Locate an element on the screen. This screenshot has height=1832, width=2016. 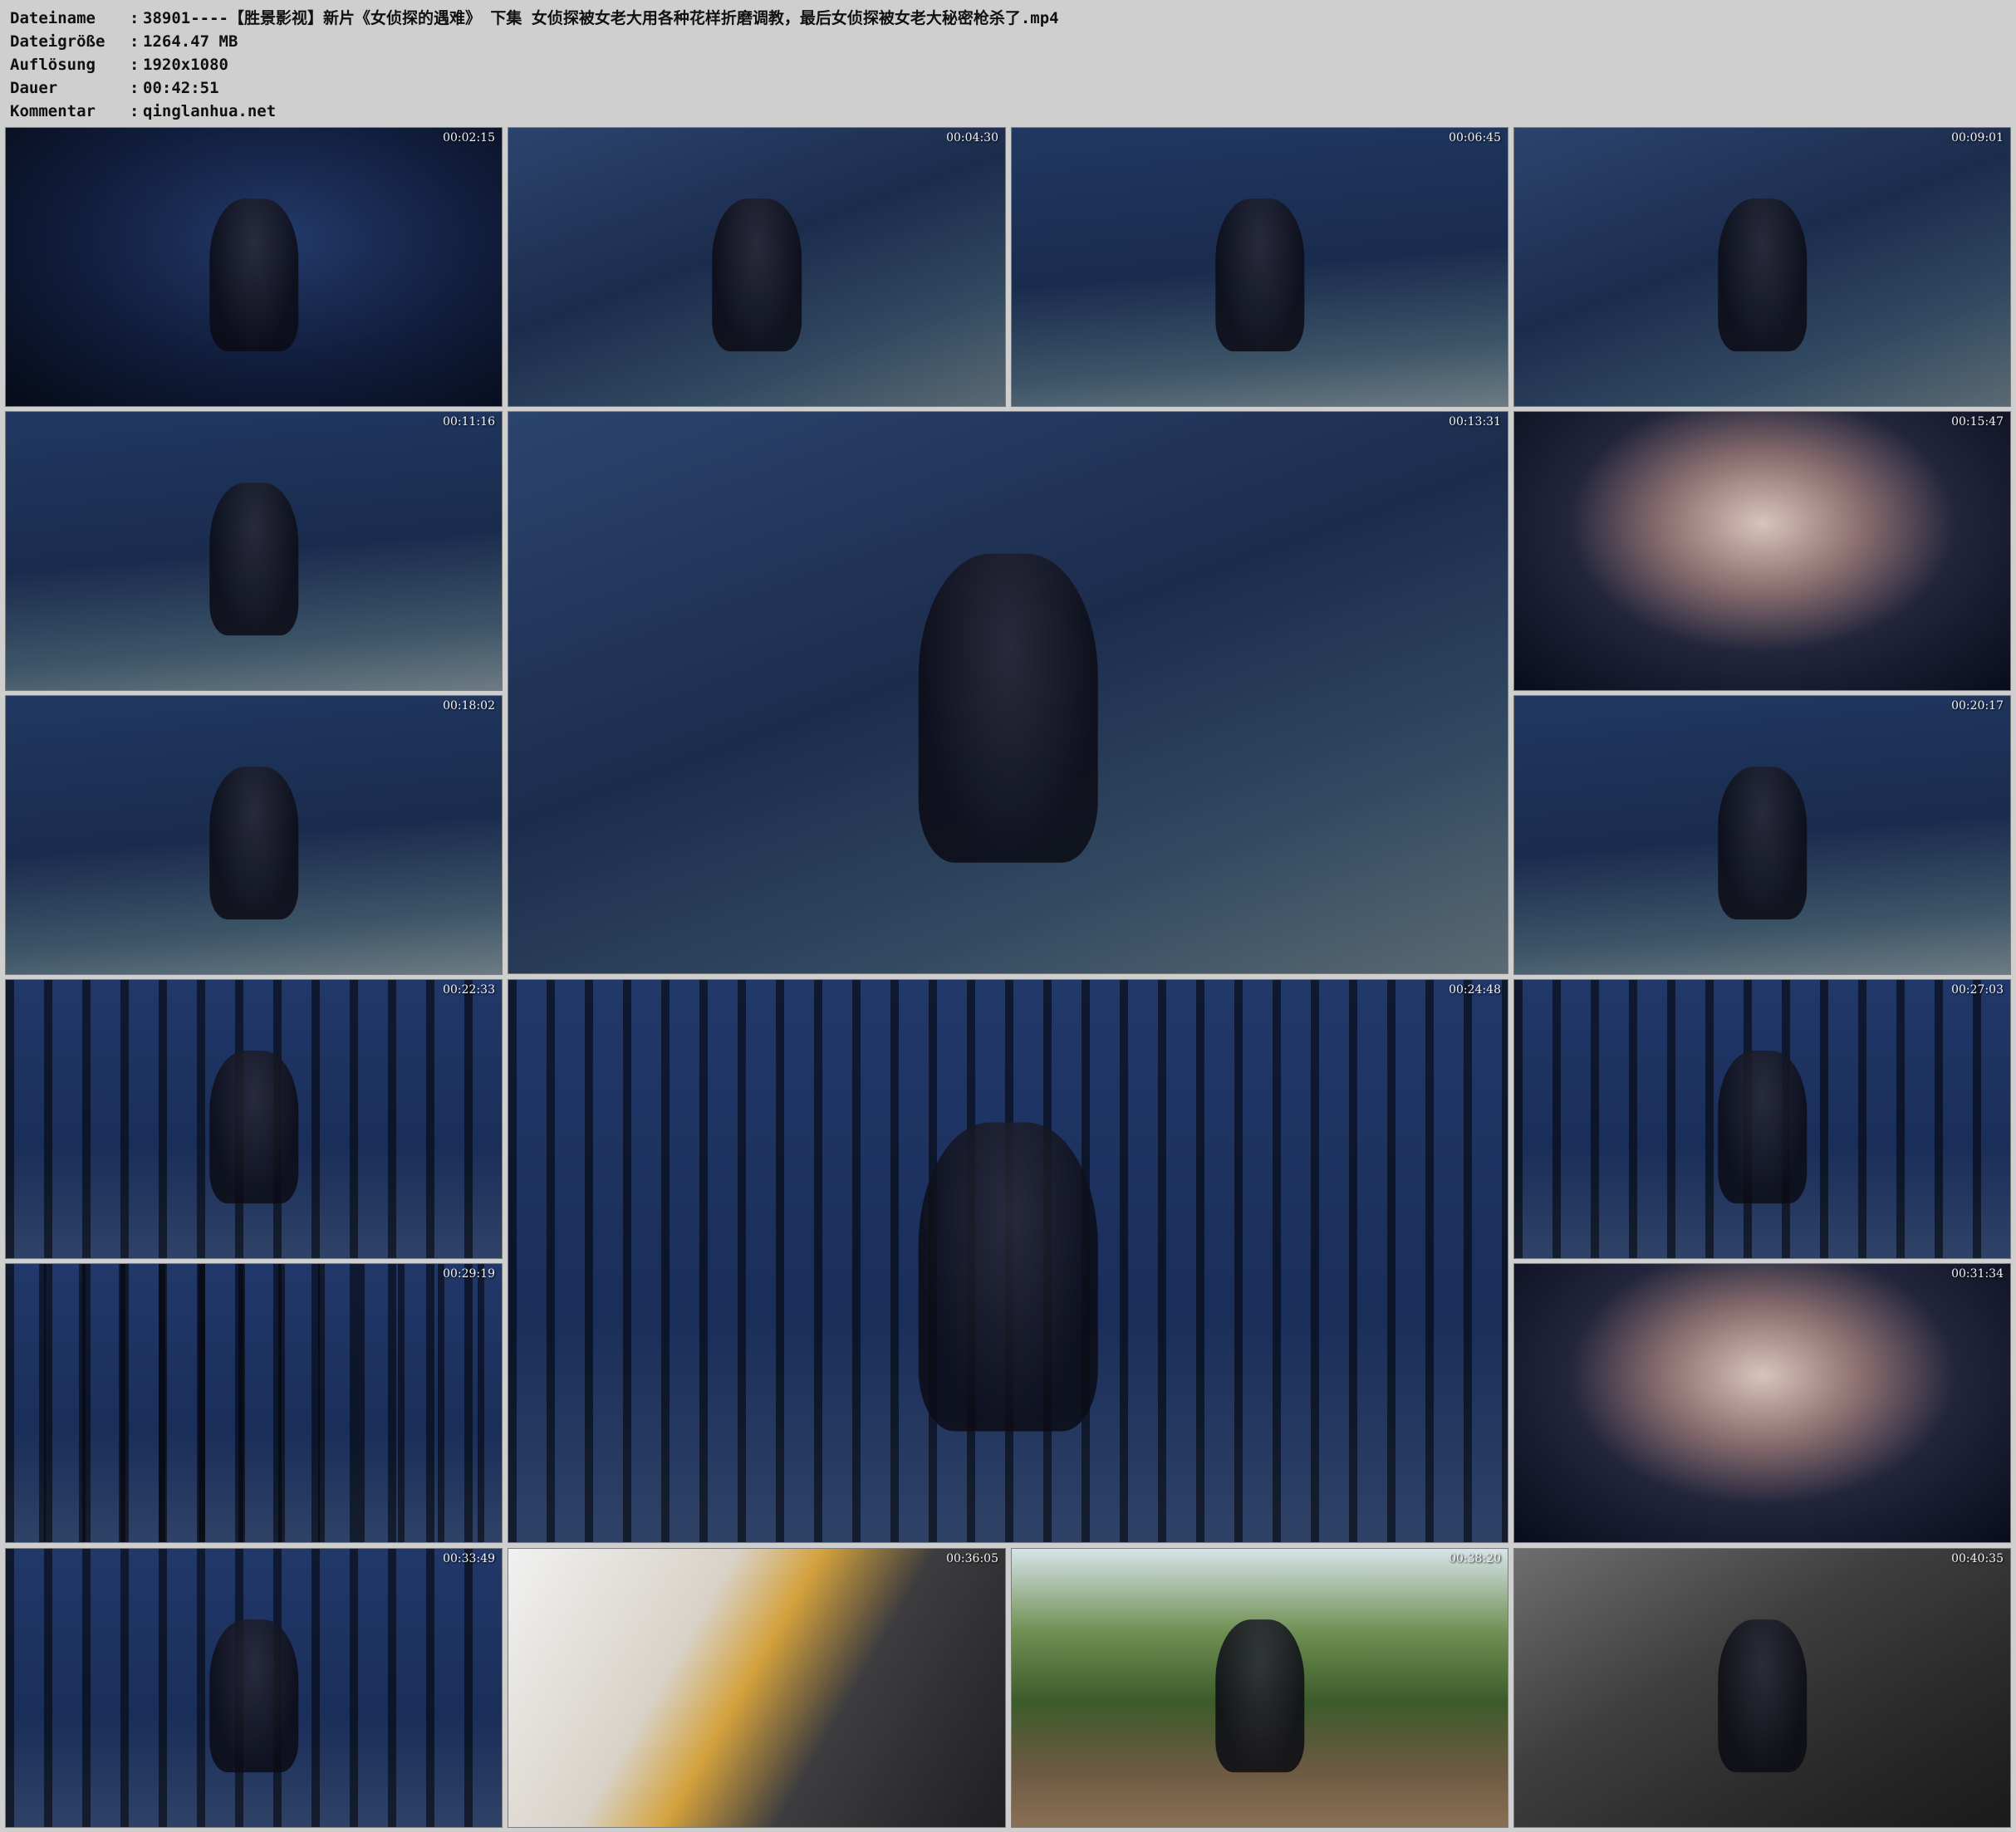
thumbnail: 00:06:45 is located at coordinates (1259, 267).